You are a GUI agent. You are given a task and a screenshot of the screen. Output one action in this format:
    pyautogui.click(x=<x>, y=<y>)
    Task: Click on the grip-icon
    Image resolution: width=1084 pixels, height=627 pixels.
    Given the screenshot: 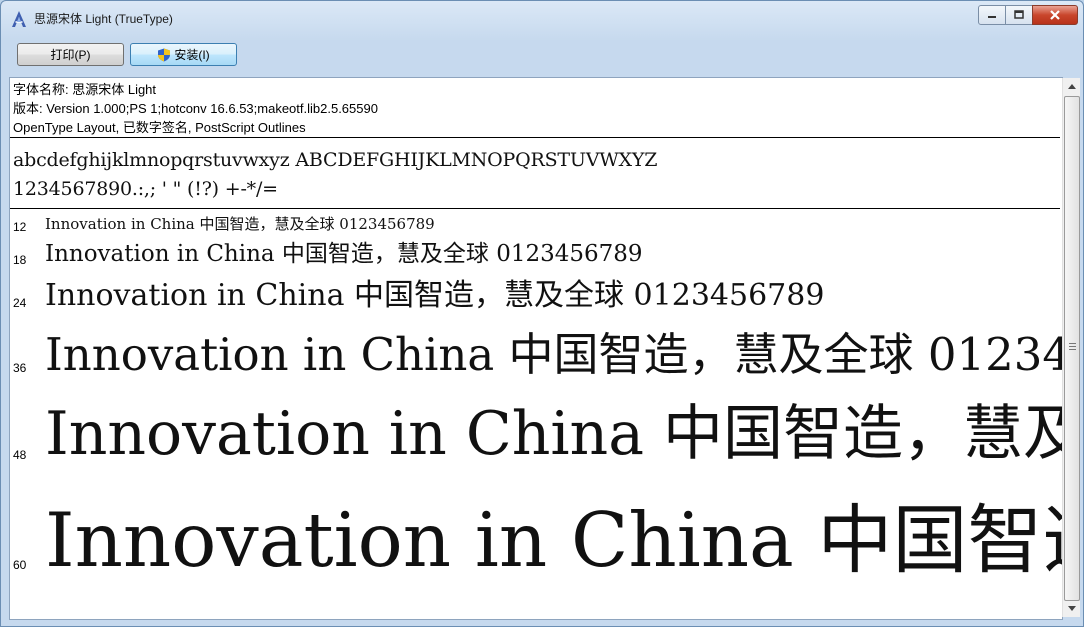 What is the action you would take?
    pyautogui.click(x=1072, y=346)
    